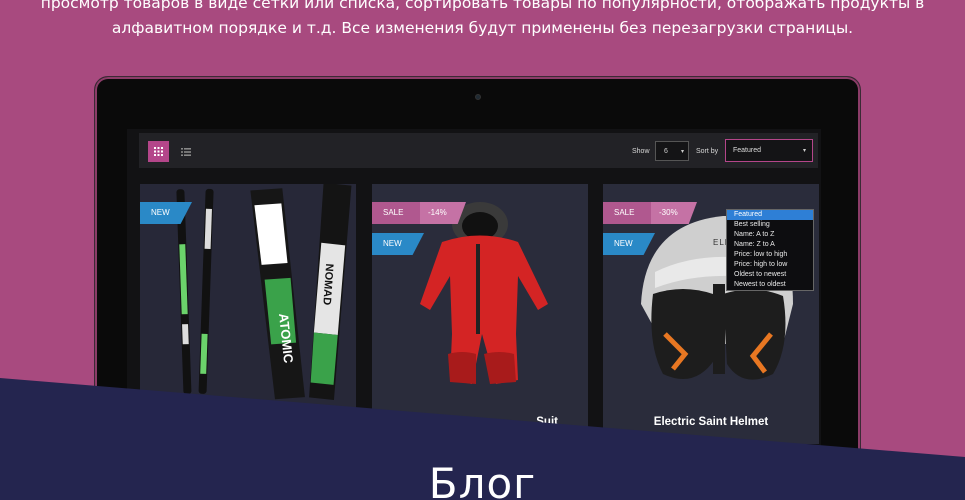 Image resolution: width=965 pixels, height=500 pixels. What do you see at coordinates (770, 265) in the screenshot?
I see `sort-option: Price: high to low` at bounding box center [770, 265].